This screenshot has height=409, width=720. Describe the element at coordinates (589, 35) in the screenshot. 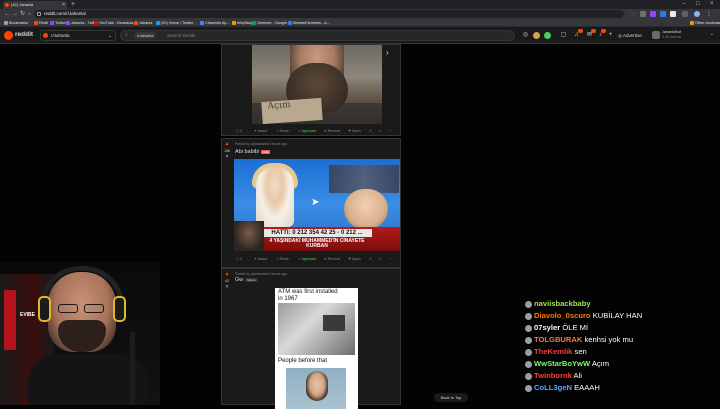

I see `messages-icon: ✉` at that location.